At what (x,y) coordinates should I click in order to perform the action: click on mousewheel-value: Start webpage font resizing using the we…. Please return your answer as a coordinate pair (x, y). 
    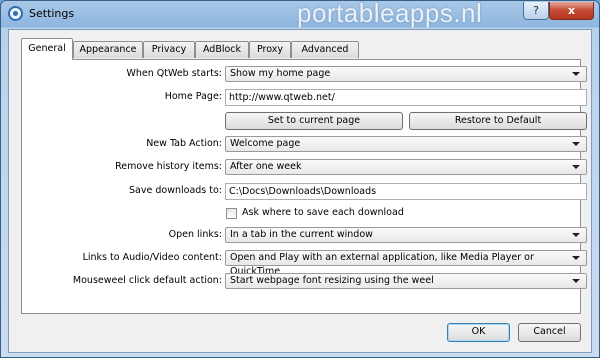
    Looking at the image, I should click on (332, 280).